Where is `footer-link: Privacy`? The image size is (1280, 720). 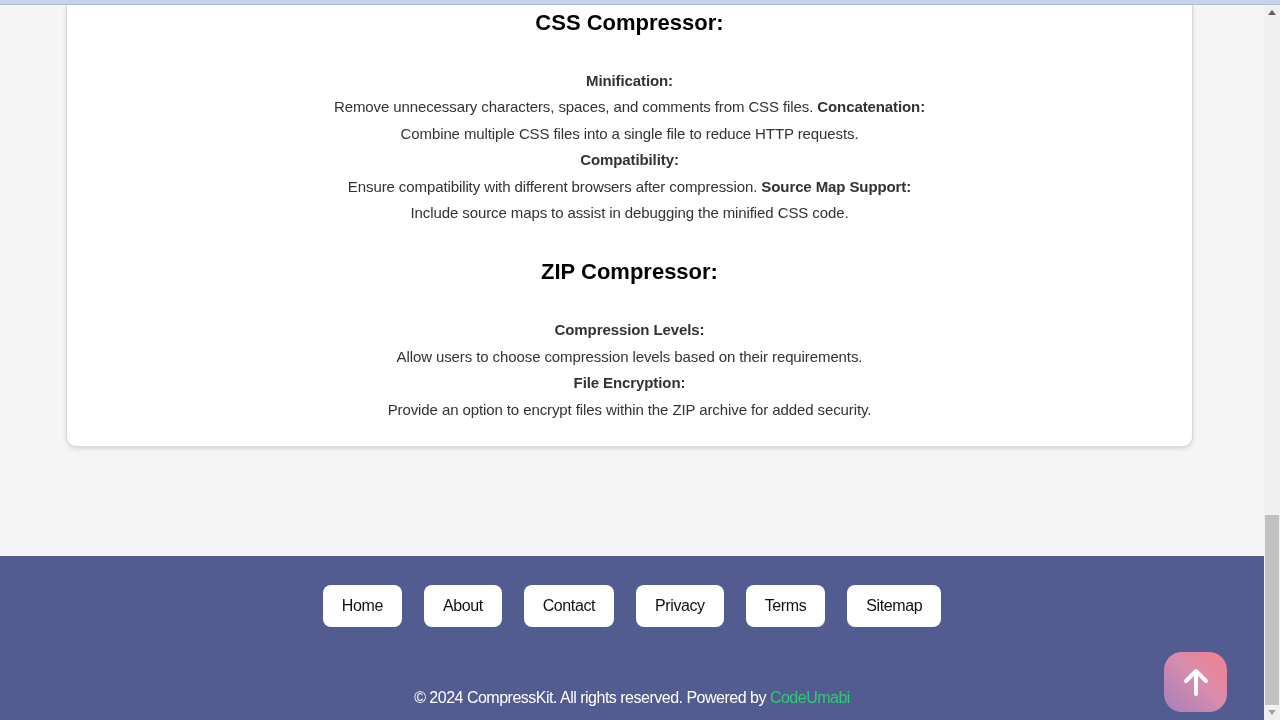 footer-link: Privacy is located at coordinates (680, 606).